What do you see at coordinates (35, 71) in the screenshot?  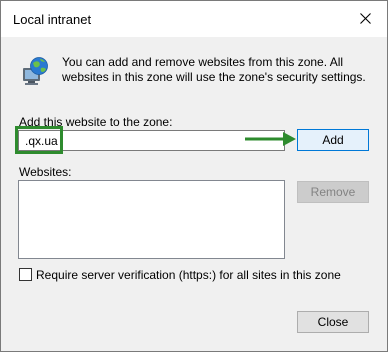 I see `globe-computer-icon` at bounding box center [35, 71].